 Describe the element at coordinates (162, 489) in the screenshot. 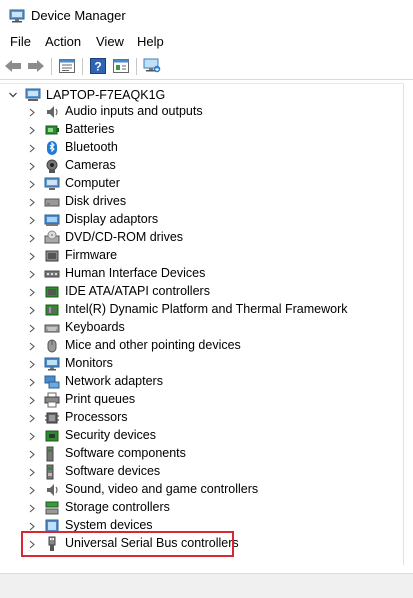

I see `tree-item-label: Sound, video and game controllers` at that location.